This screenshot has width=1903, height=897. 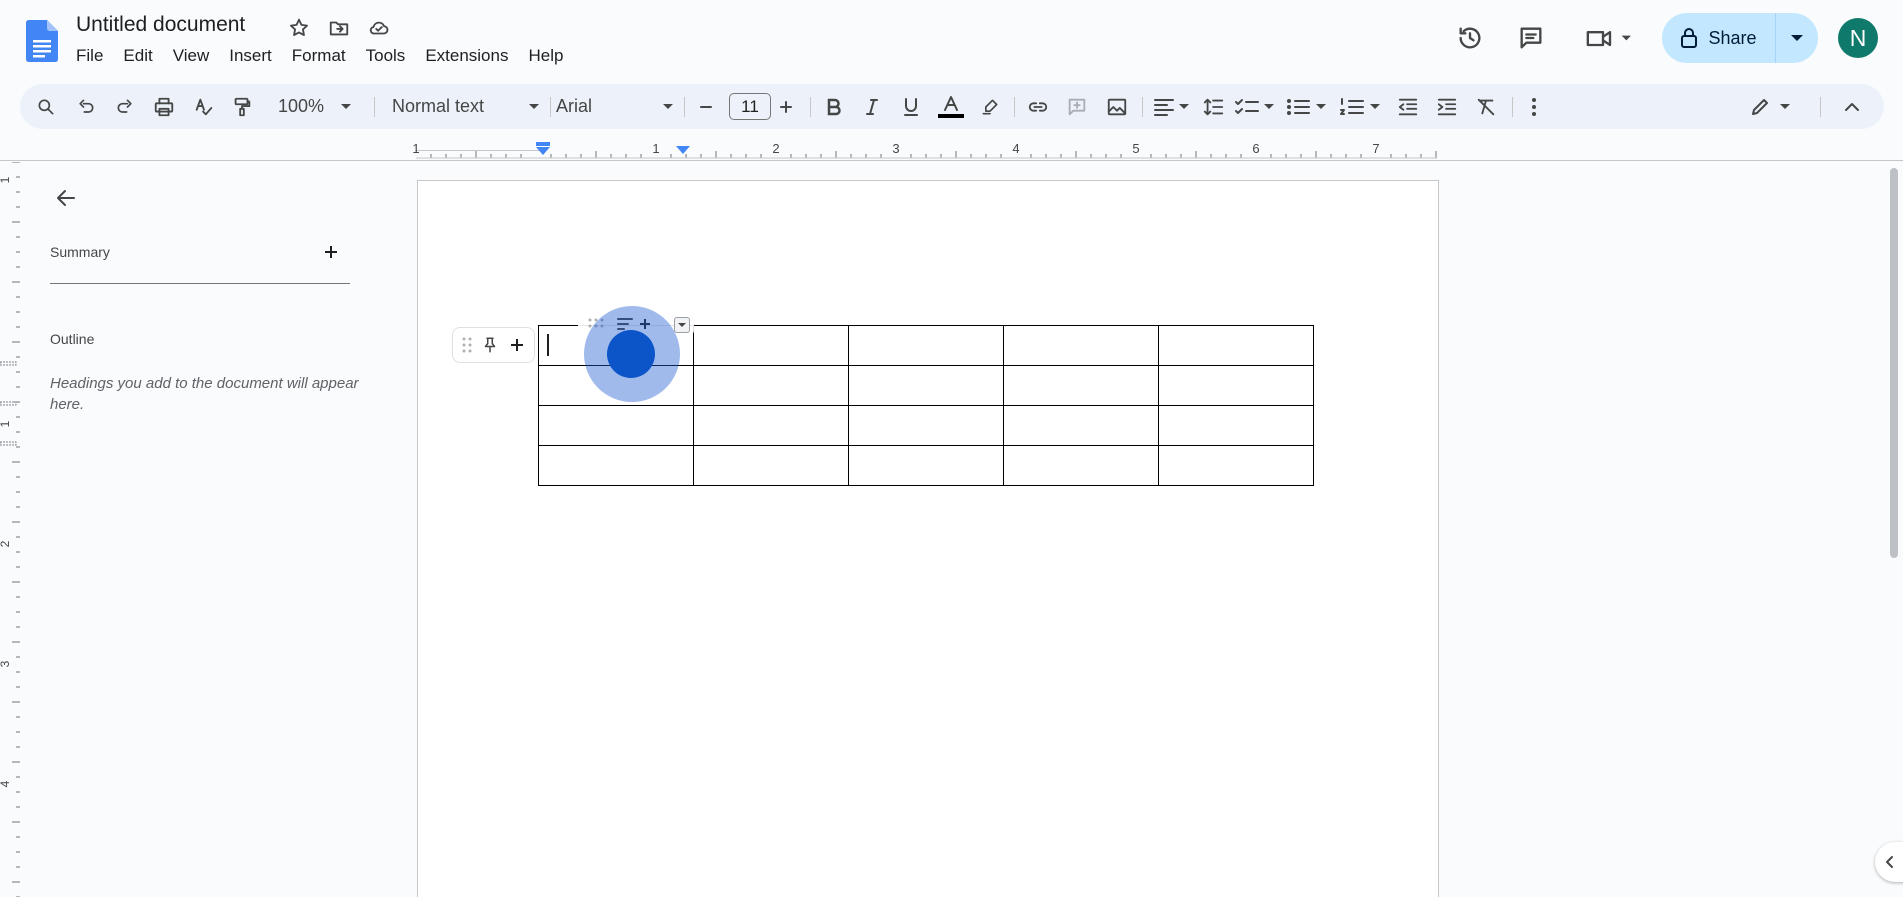 I want to click on decrease-font-size-icon, so click(x=706, y=106).